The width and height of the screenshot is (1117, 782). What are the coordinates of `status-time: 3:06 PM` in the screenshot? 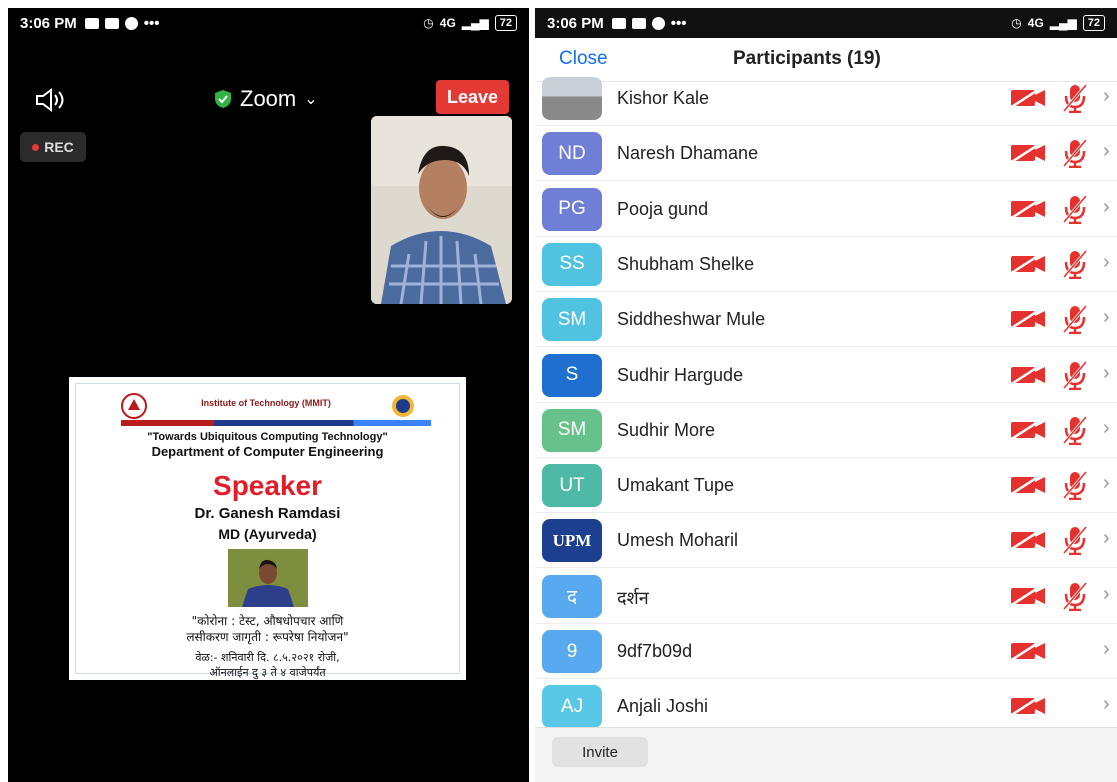 It's located at (48, 23).